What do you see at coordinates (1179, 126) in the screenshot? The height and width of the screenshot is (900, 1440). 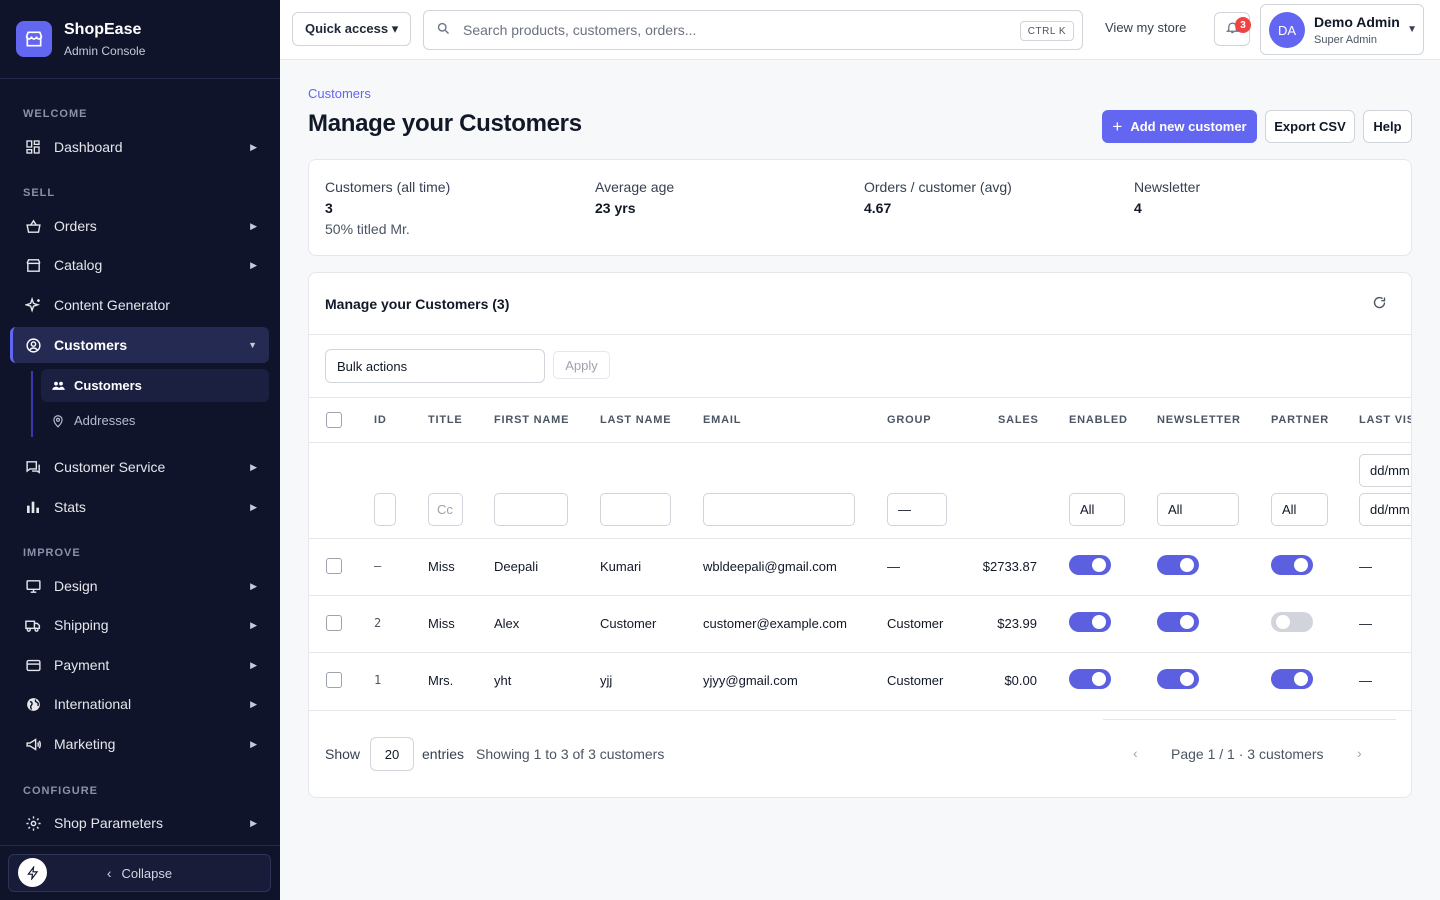 I see `add-customer-button: + Add new customer` at bounding box center [1179, 126].